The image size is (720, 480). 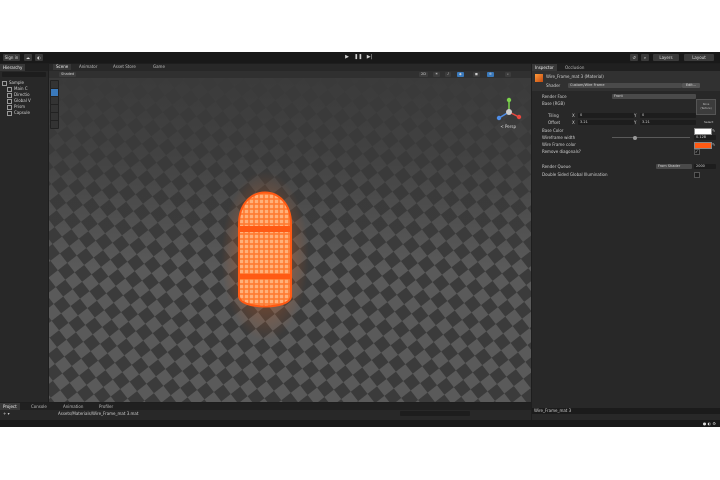 What do you see at coordinates (508, 126) in the screenshot?
I see `persp-label: < Persp` at bounding box center [508, 126].